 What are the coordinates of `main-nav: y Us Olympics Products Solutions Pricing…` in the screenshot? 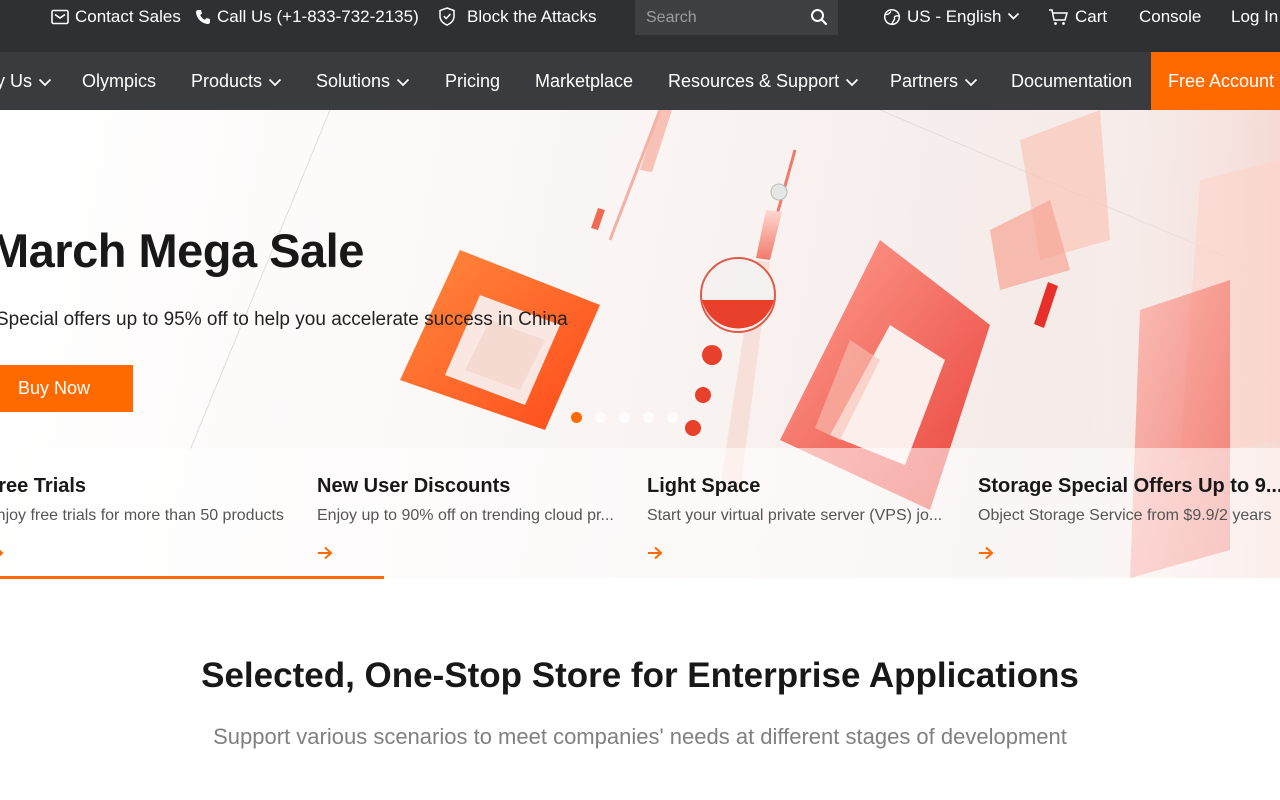 It's located at (640, 81).